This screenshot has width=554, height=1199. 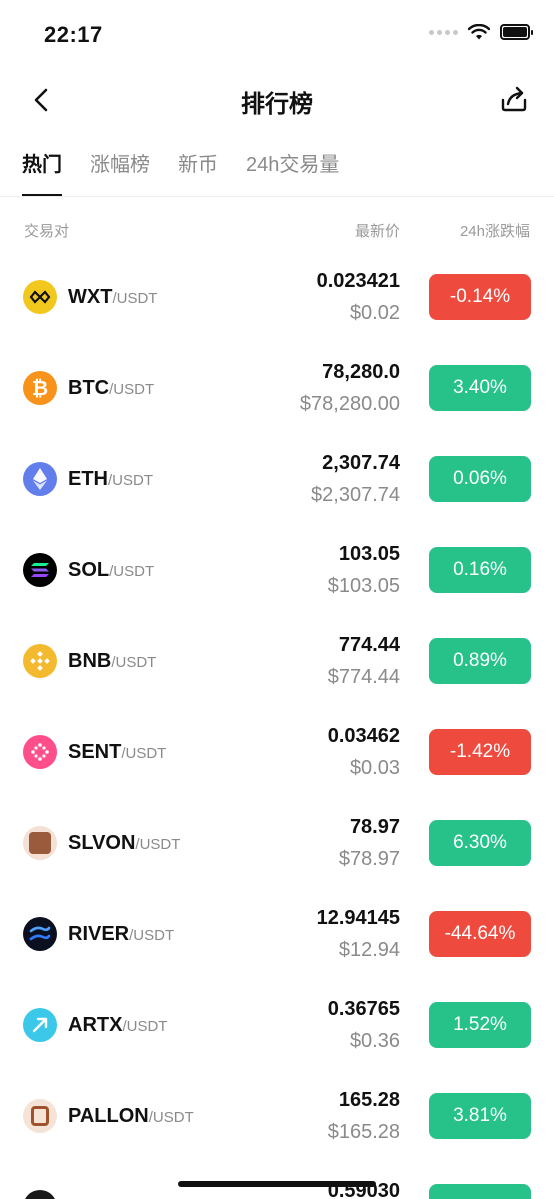 I want to click on pair-base: ETH, so click(x=88, y=479).